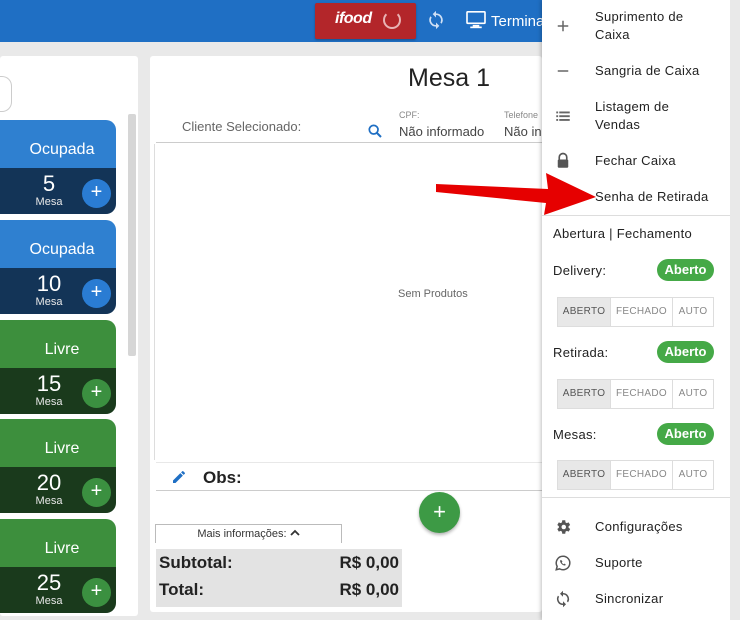  Describe the element at coordinates (685, 270) in the screenshot. I see `delivery-status-badge: Aberto` at that location.